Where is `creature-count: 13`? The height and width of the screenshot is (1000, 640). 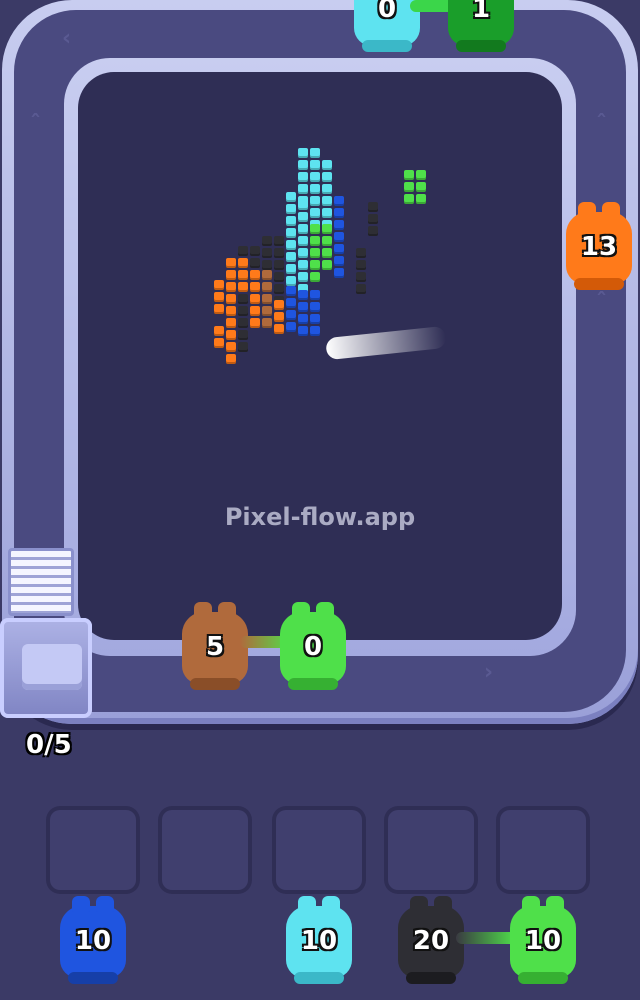
creature-count: 13 is located at coordinates (599, 247).